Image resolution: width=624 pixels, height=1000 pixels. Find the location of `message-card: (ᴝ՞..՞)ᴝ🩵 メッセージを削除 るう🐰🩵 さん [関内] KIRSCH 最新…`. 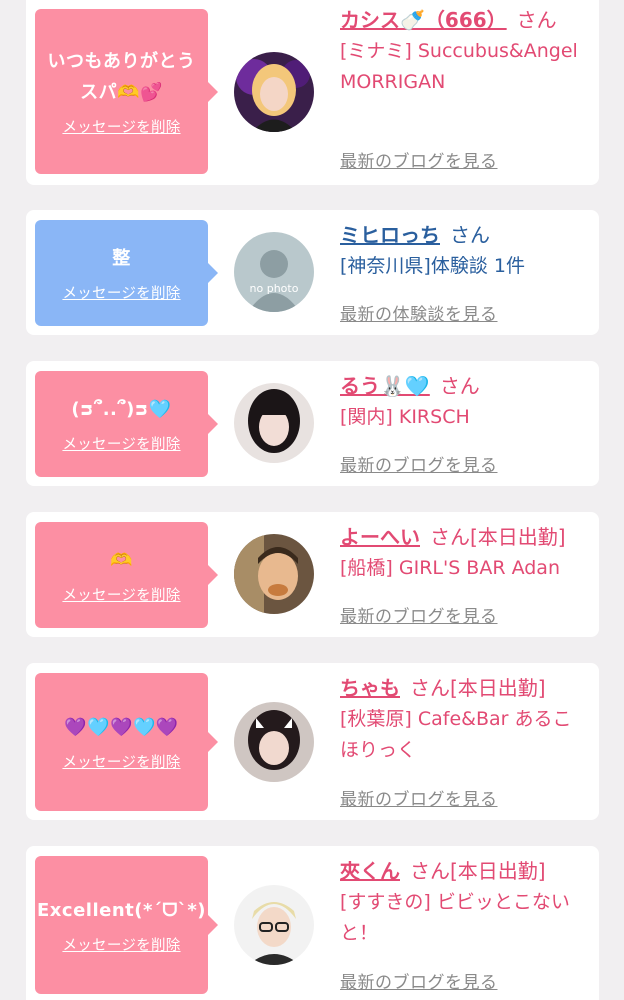

message-card: (ᴝ՞..՞)ᴝ🩵 メッセージを削除 るう🐰🩵 さん [関内] KIRSCH 最新… is located at coordinates (312, 423).